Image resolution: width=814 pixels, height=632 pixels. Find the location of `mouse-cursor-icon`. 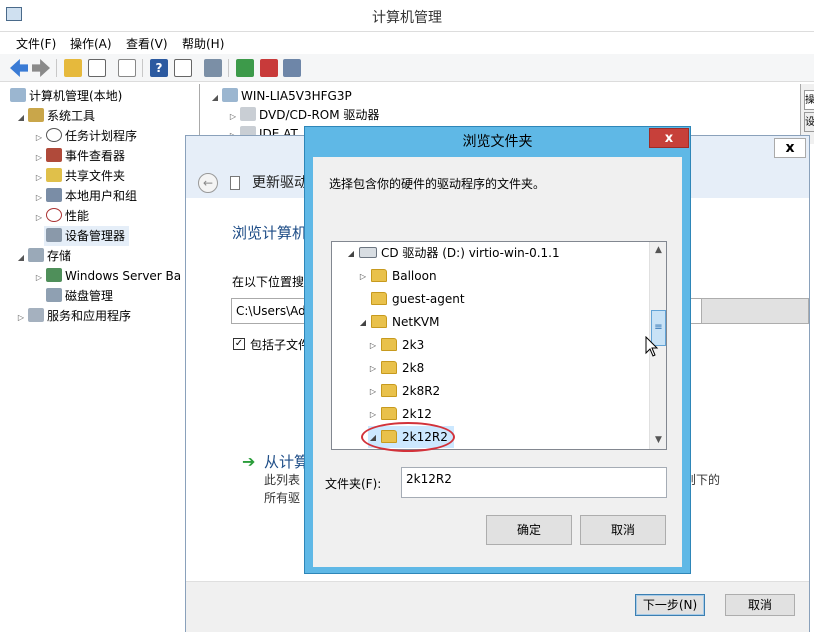

mouse-cursor-icon is located at coordinates (652, 346).